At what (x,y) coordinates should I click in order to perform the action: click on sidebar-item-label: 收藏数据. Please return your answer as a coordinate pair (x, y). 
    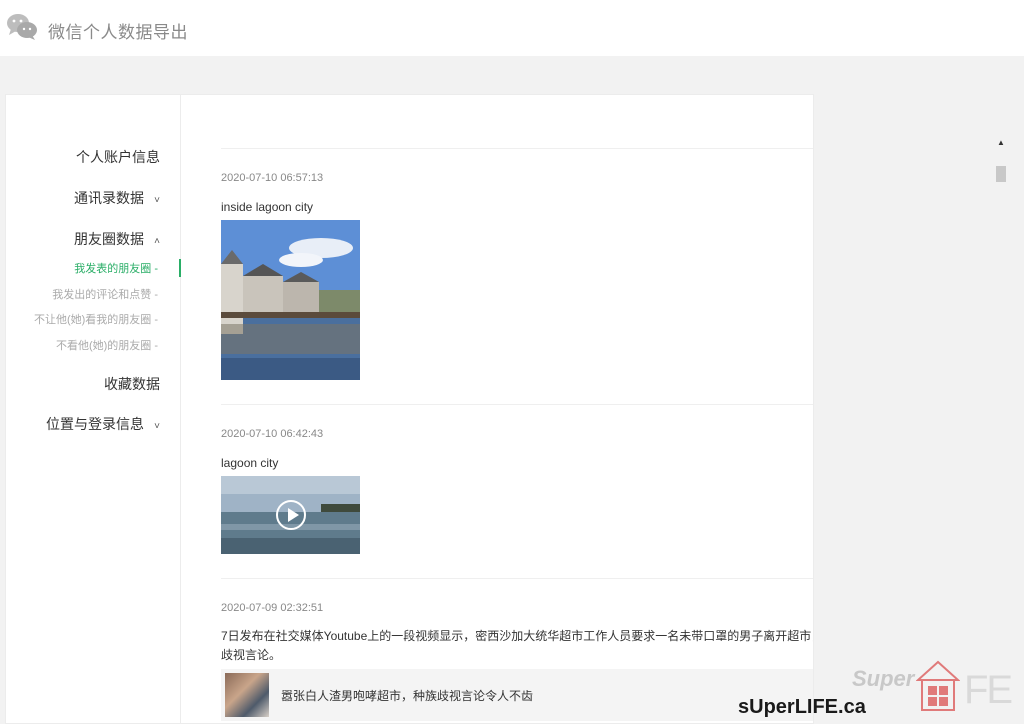
    Looking at the image, I should click on (132, 384).